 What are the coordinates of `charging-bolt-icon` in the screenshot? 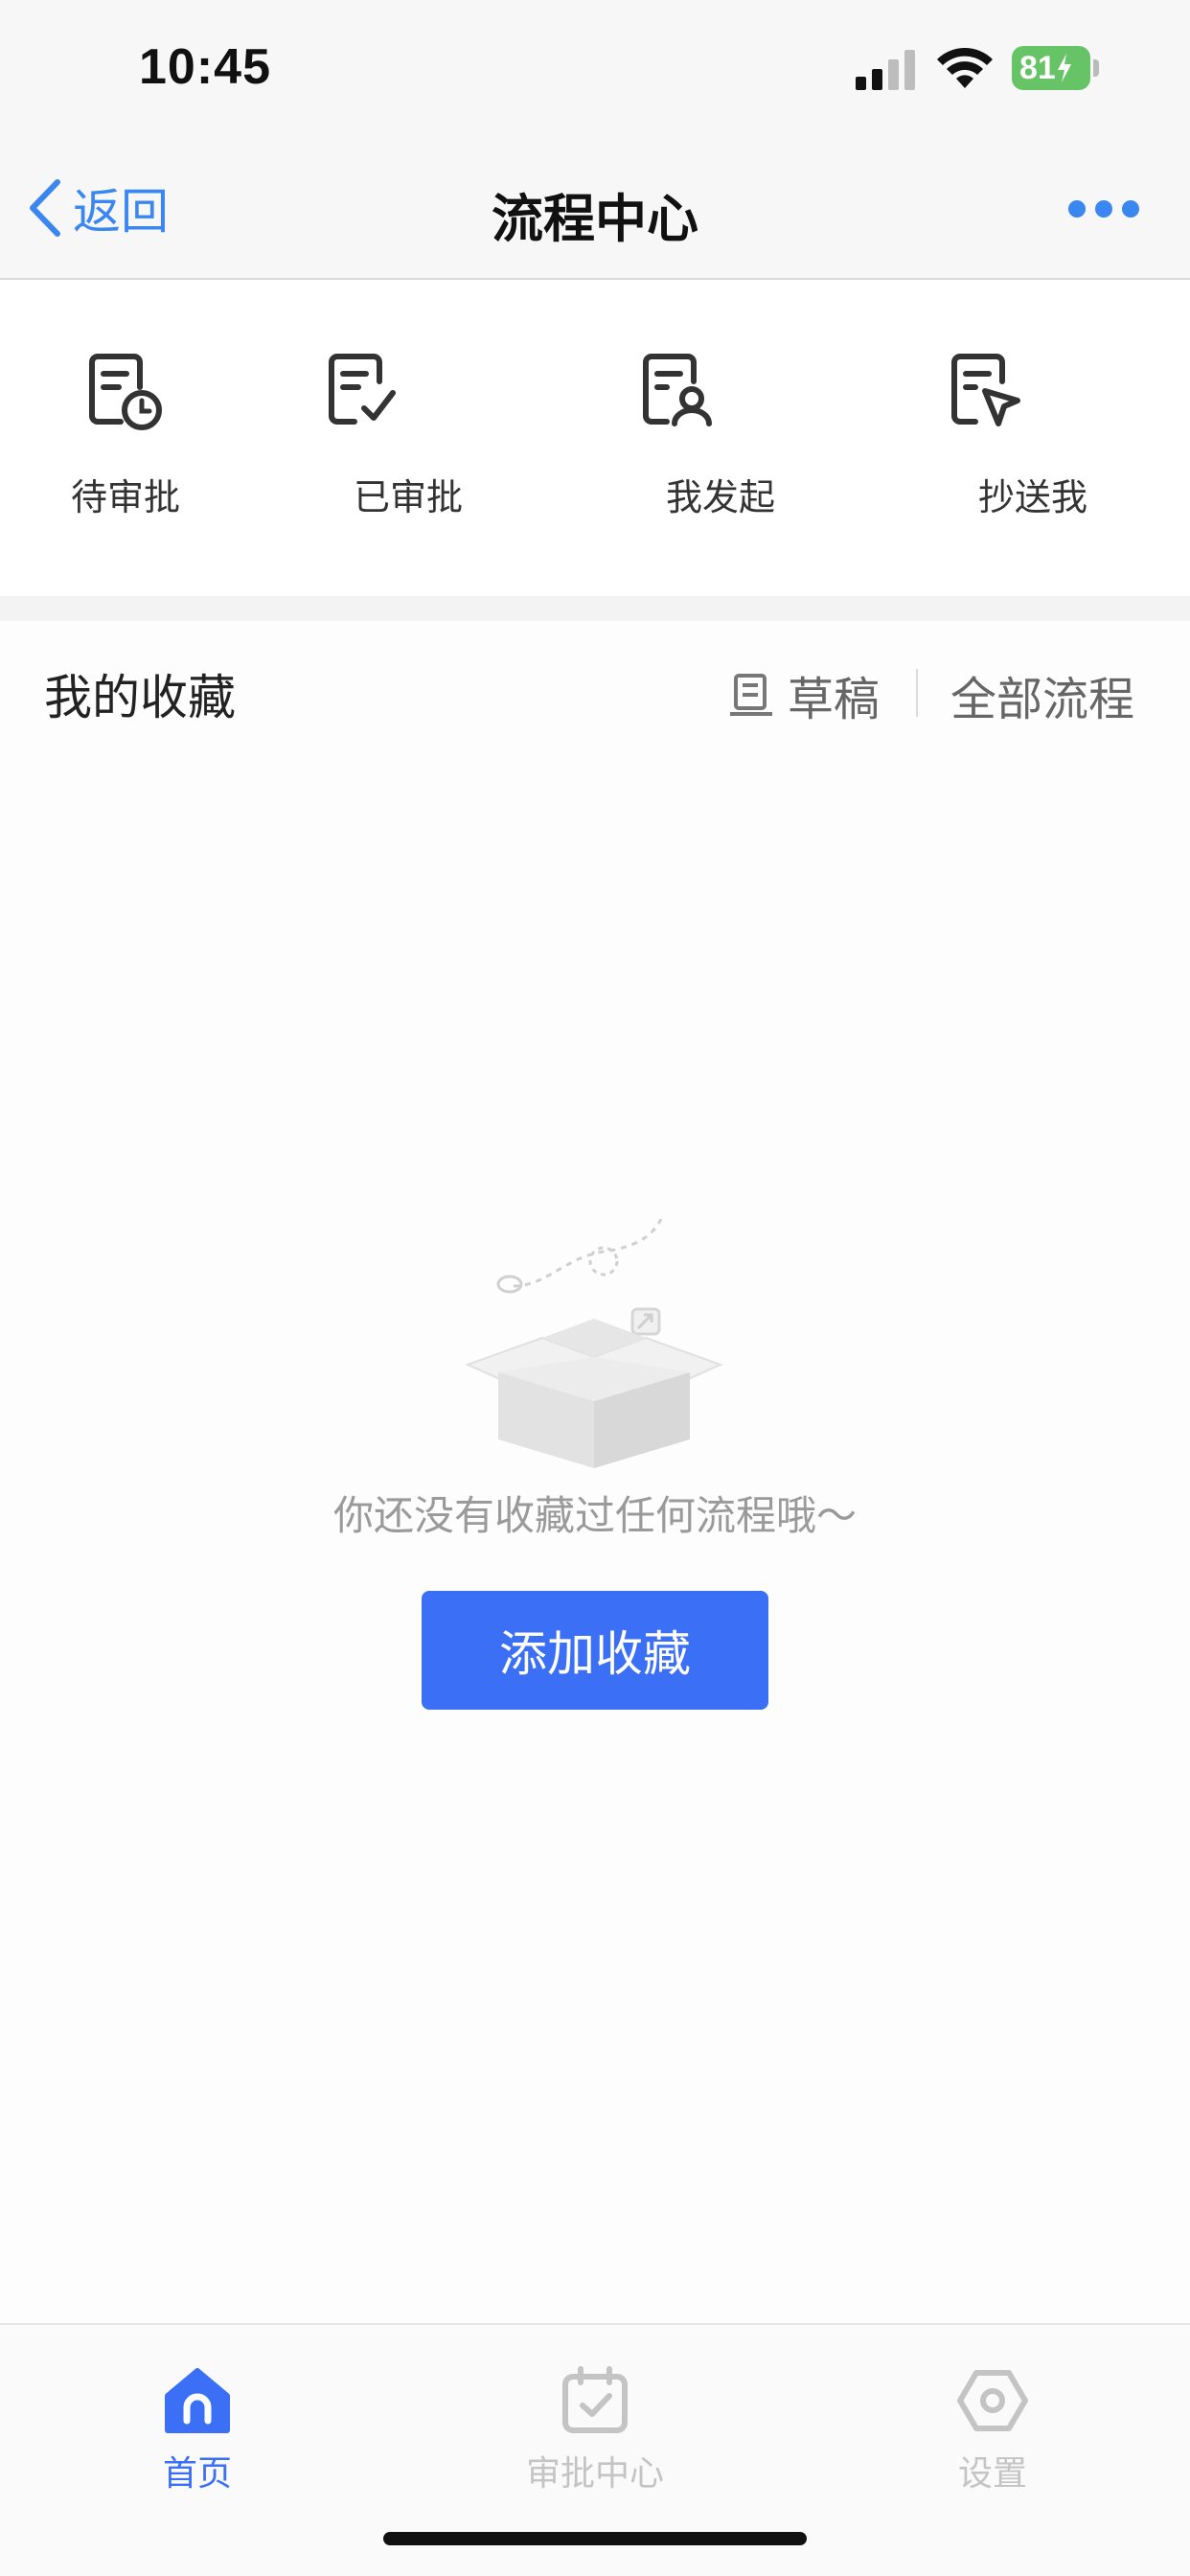 It's located at (1064, 68).